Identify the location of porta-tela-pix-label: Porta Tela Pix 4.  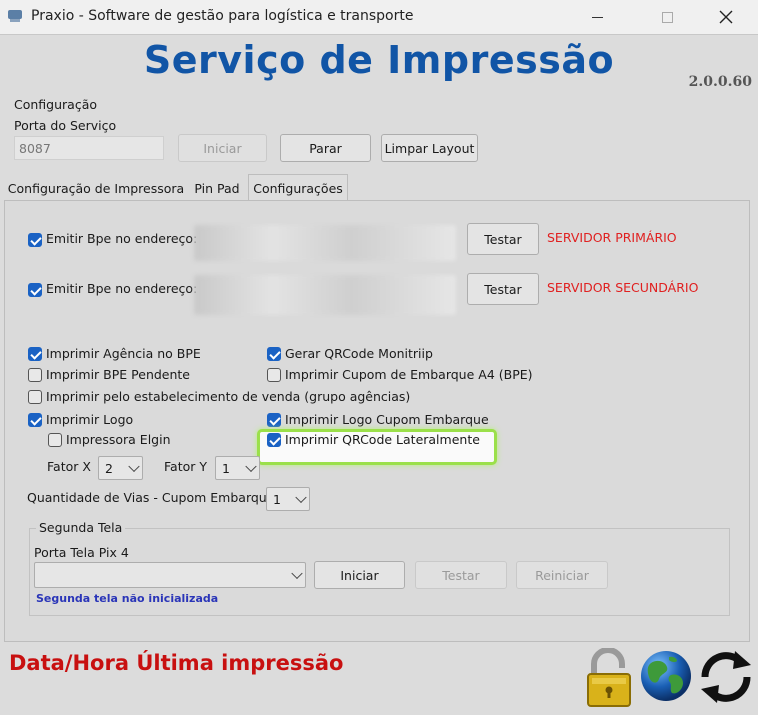
(81, 552).